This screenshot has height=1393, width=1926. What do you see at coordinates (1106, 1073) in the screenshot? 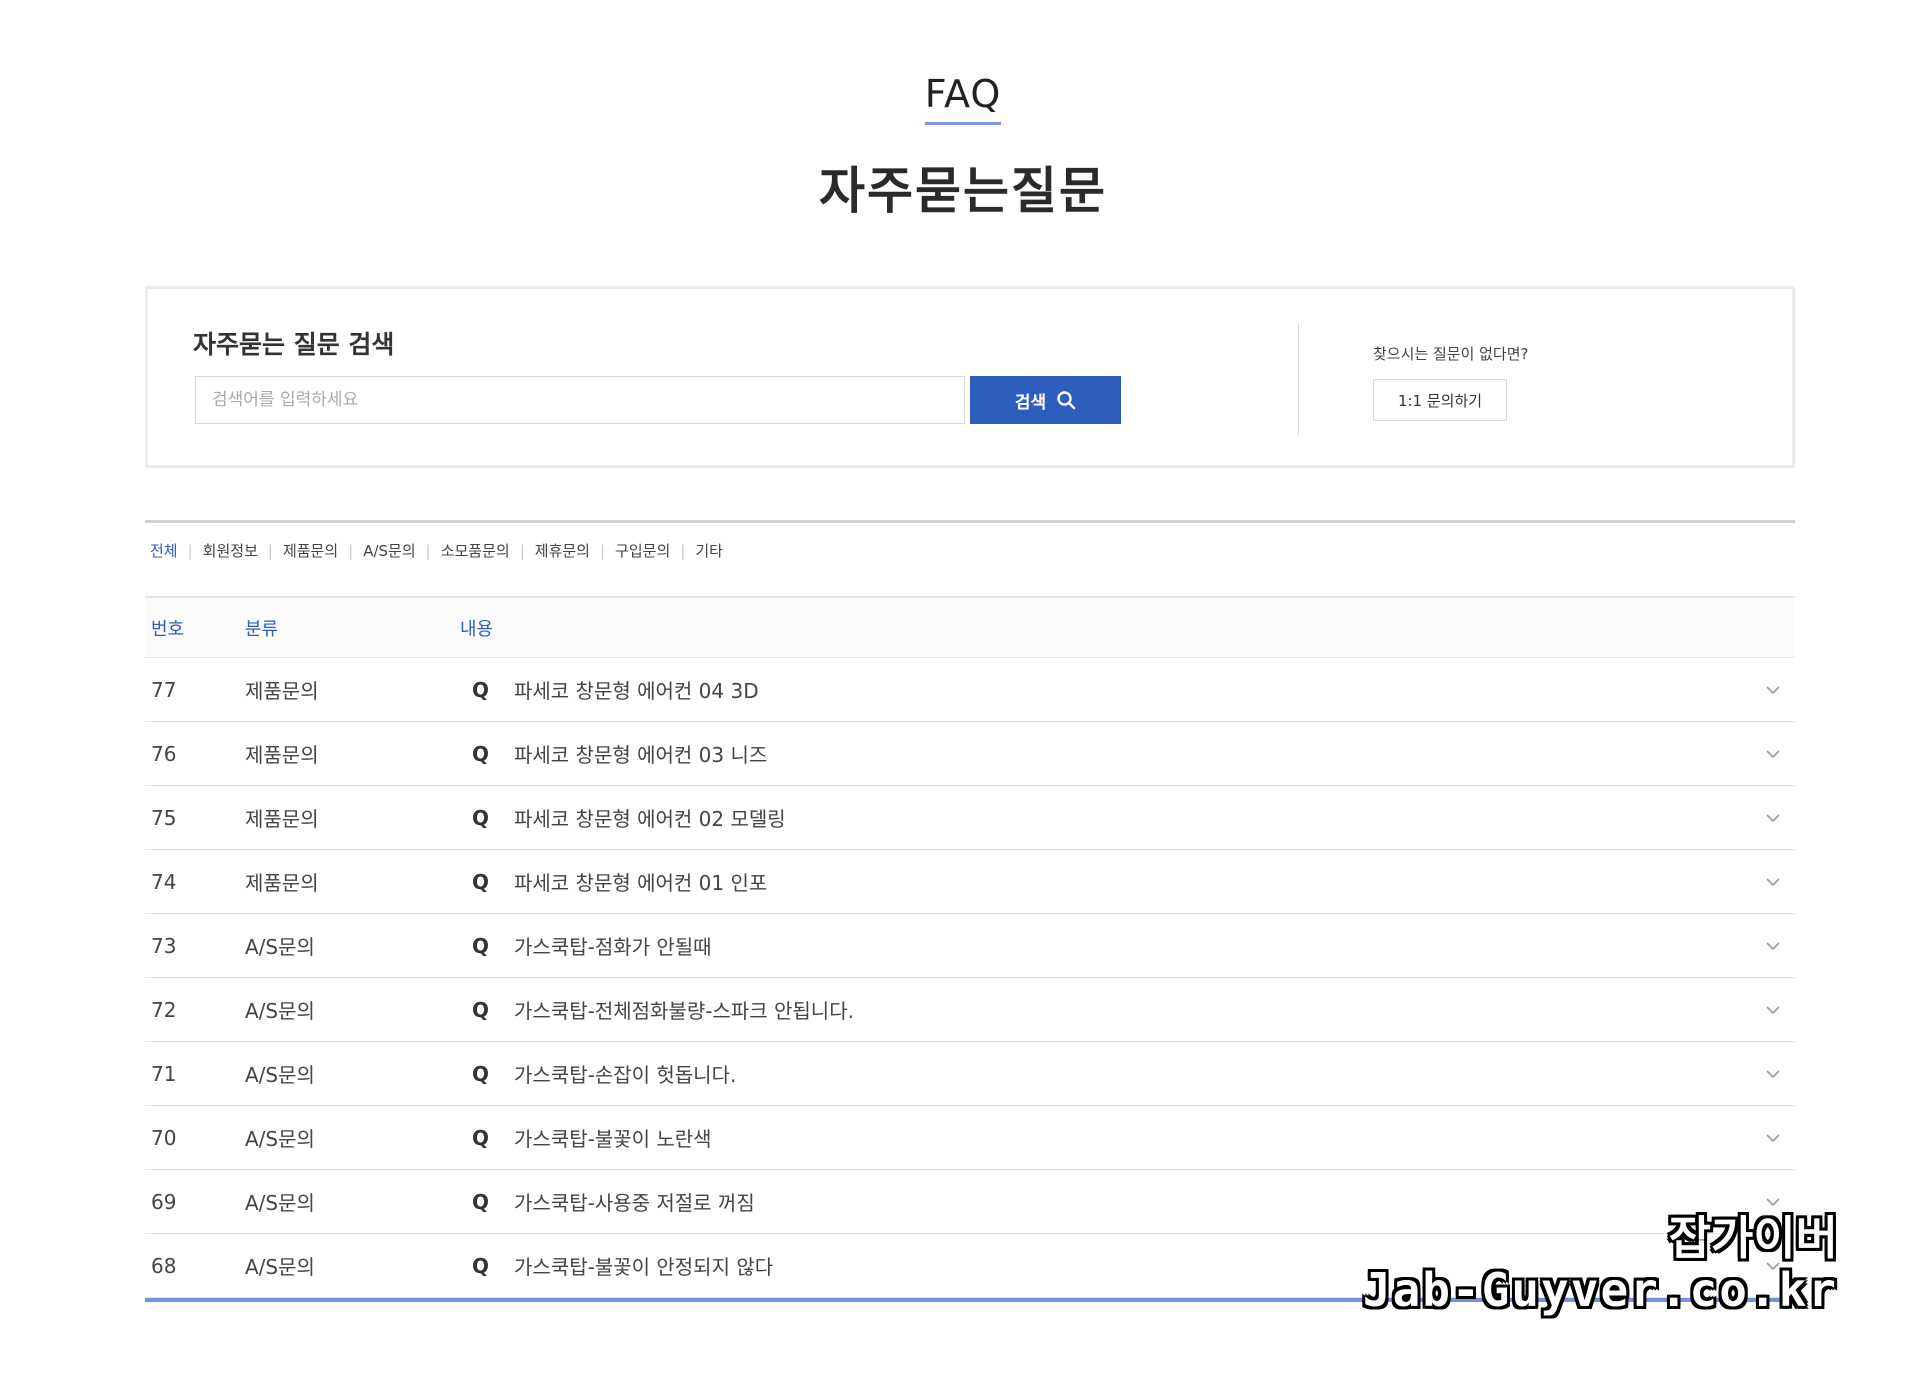
I see `row-content: Q 가스쿡탑-손잡이 헛돕니다.` at bounding box center [1106, 1073].